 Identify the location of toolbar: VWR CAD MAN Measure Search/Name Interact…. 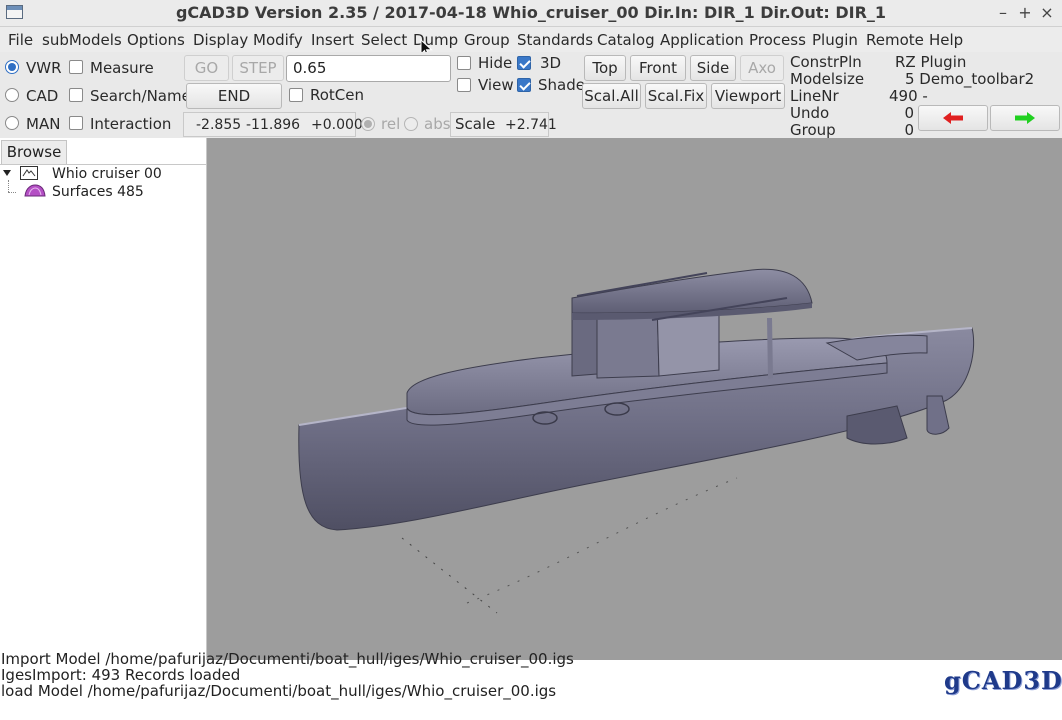
(531, 95).